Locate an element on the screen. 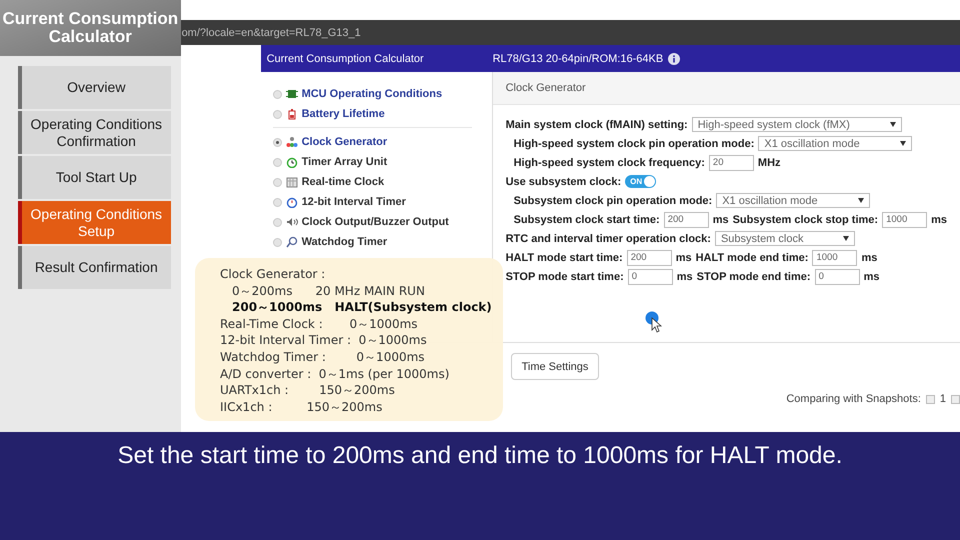 This screenshot has height=540, width=960. nav-link: Clock Generator is located at coordinates (345, 142).